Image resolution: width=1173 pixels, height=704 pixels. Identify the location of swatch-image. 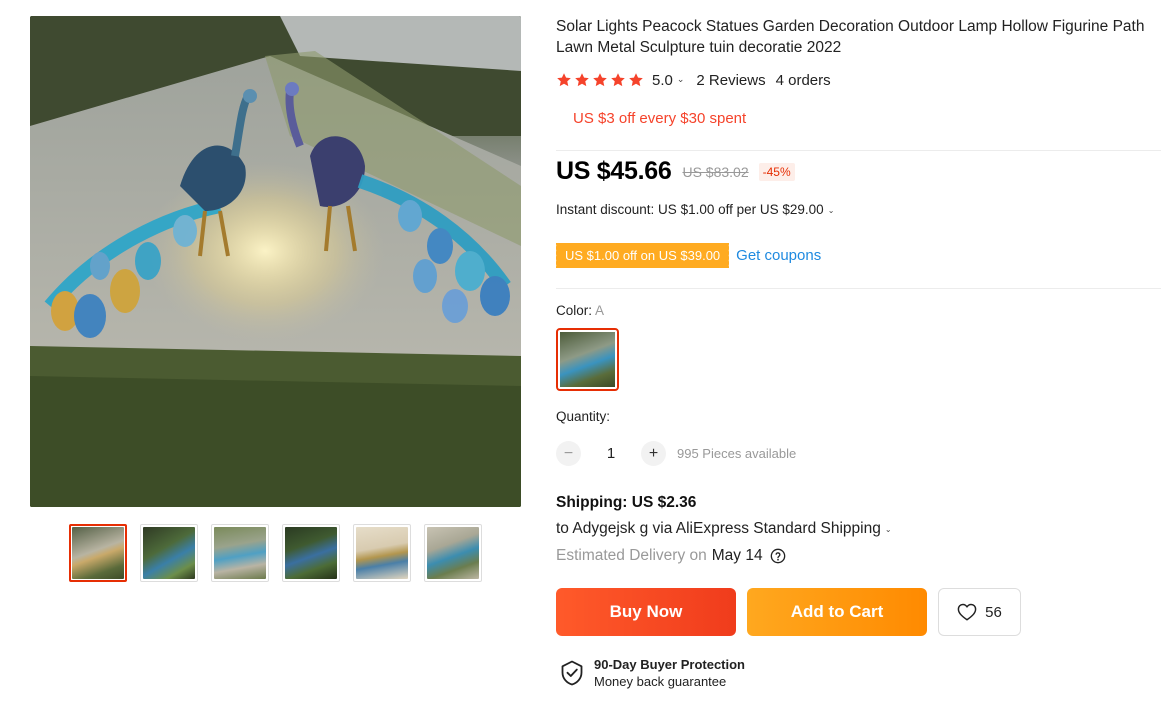
(587, 359).